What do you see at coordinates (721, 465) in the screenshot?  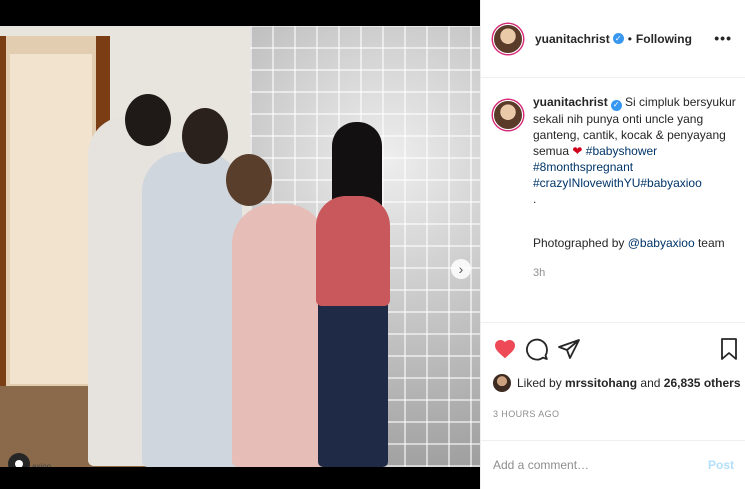 I see `post-button: Post` at bounding box center [721, 465].